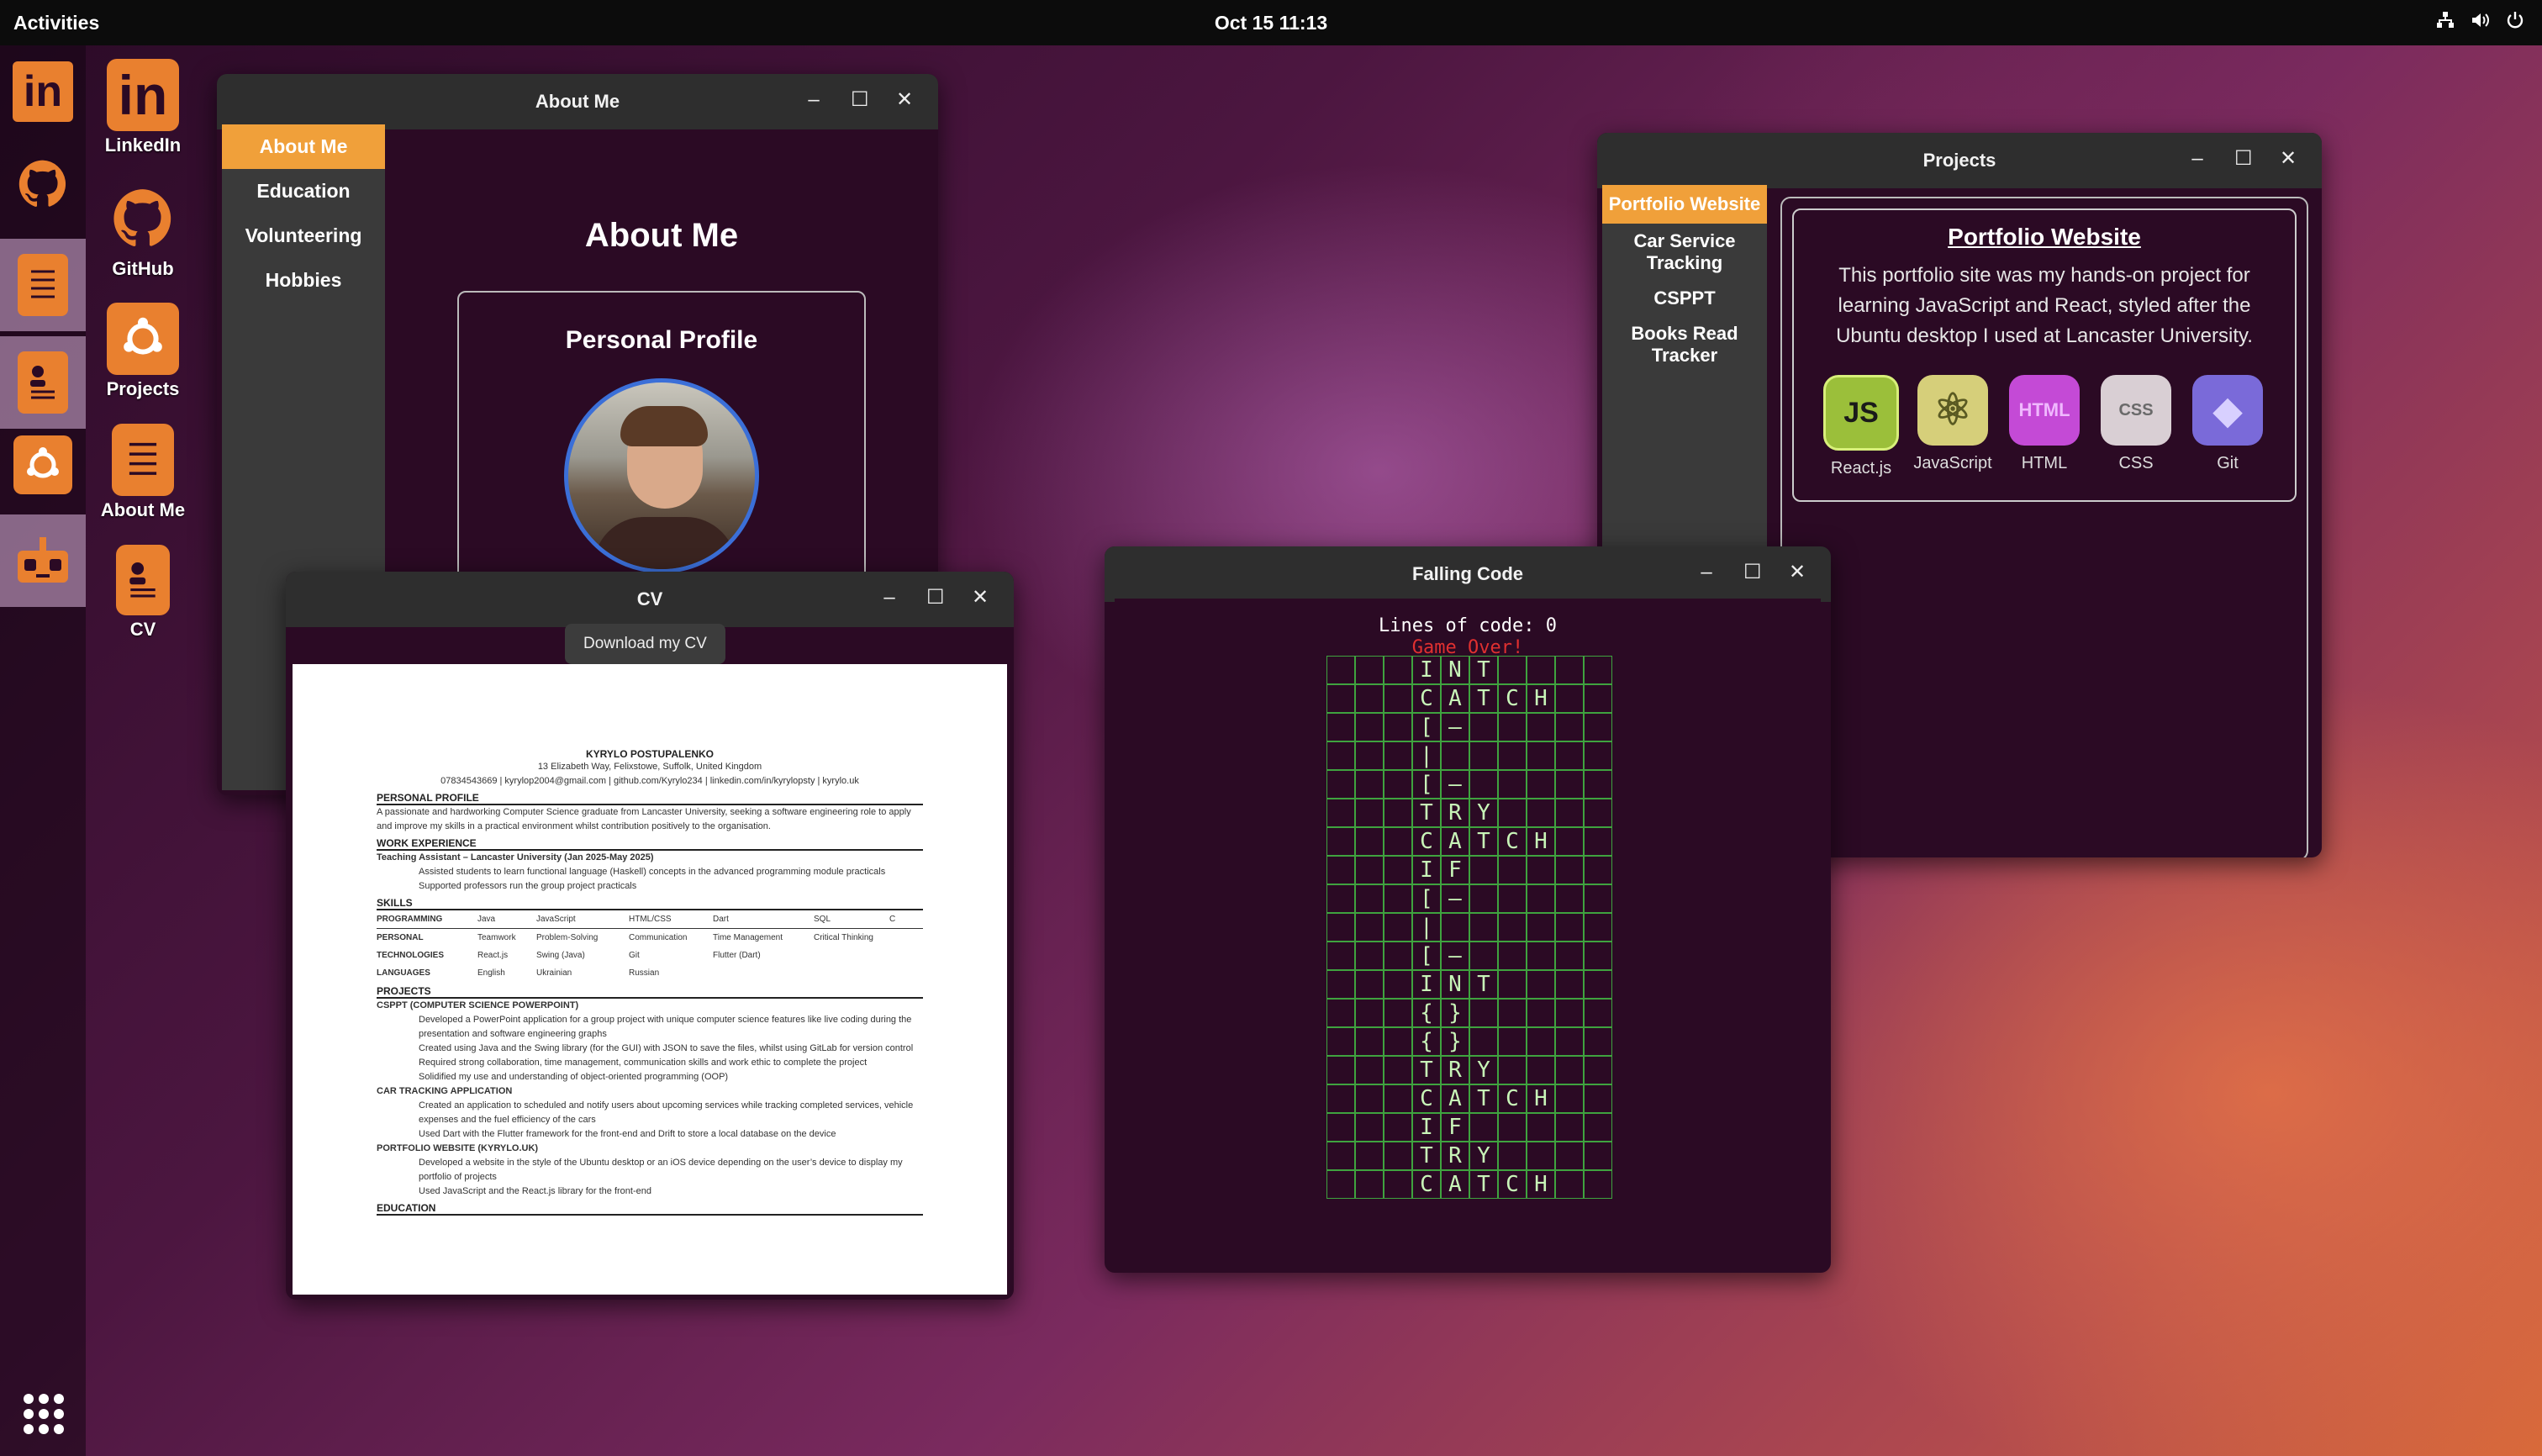 This screenshot has height=1456, width=2542. What do you see at coordinates (658, 938) in the screenshot?
I see `cv-skill-item: Communication` at bounding box center [658, 938].